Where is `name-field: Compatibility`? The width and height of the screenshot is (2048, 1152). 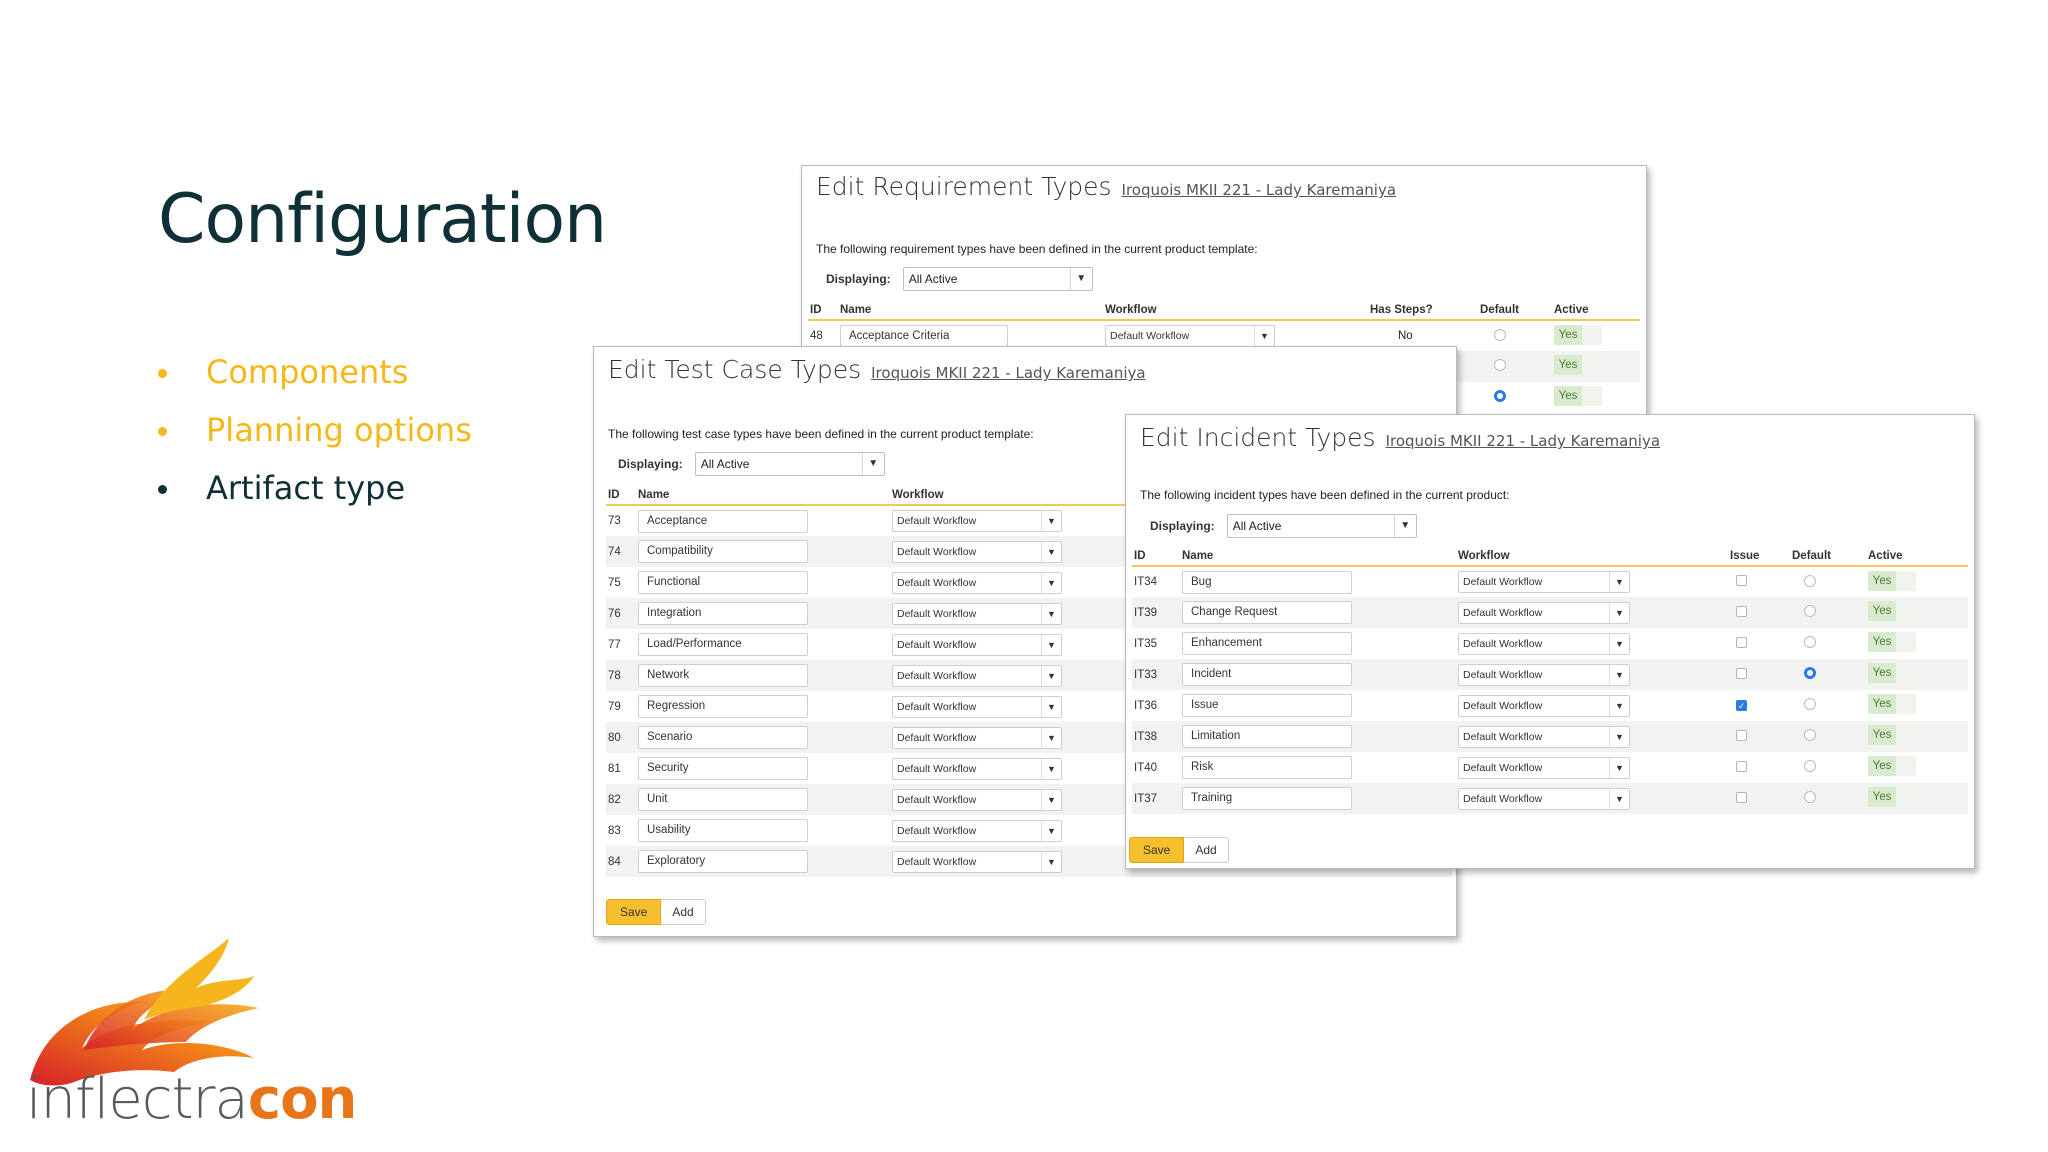
name-field: Compatibility is located at coordinates (723, 551).